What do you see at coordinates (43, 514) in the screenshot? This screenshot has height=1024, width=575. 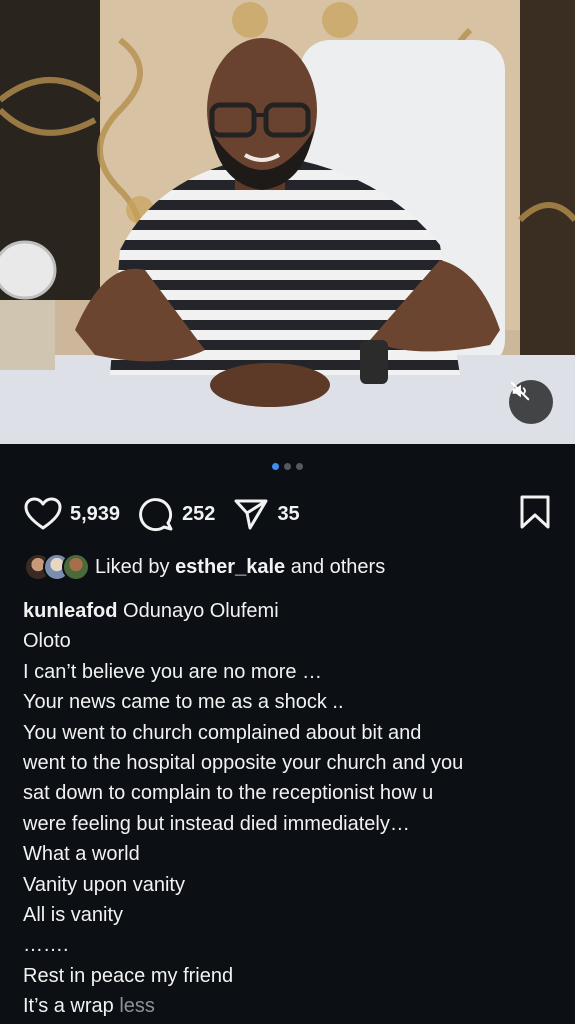 I see `heart-icon` at bounding box center [43, 514].